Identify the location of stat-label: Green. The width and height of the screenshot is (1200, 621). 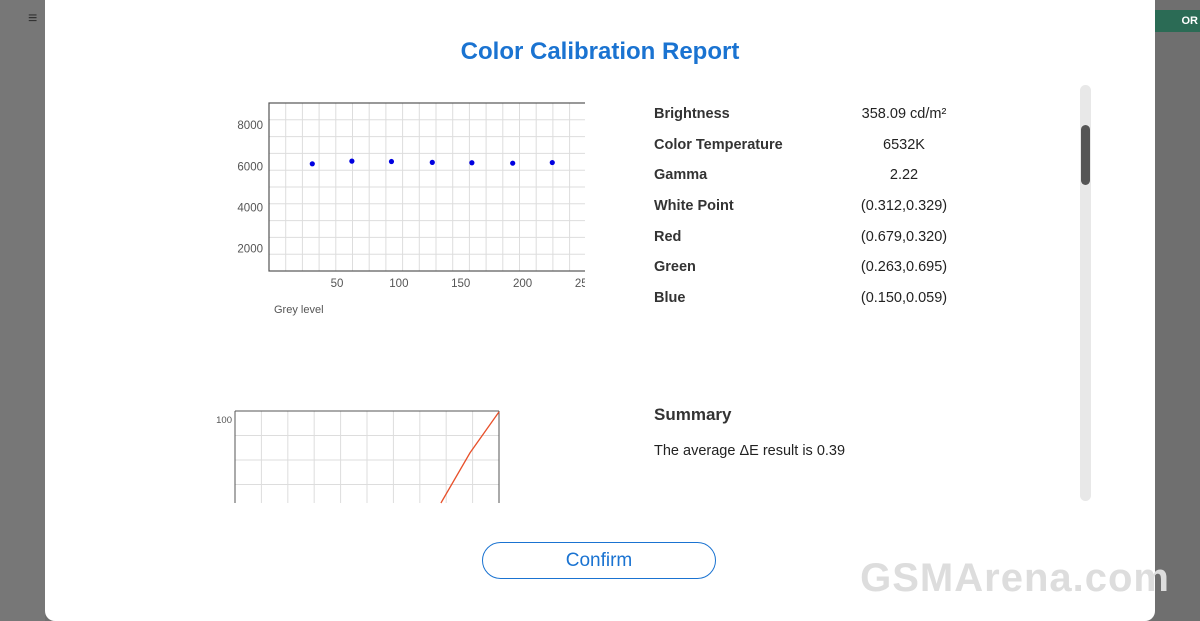
(675, 267).